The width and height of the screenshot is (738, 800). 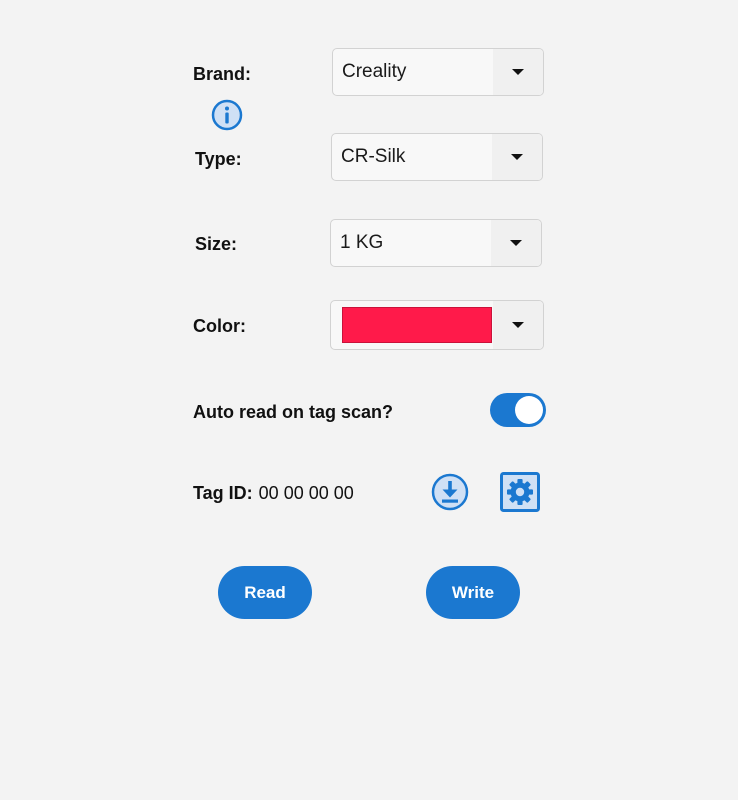 I want to click on brand-dropdown: Creality, so click(x=438, y=72).